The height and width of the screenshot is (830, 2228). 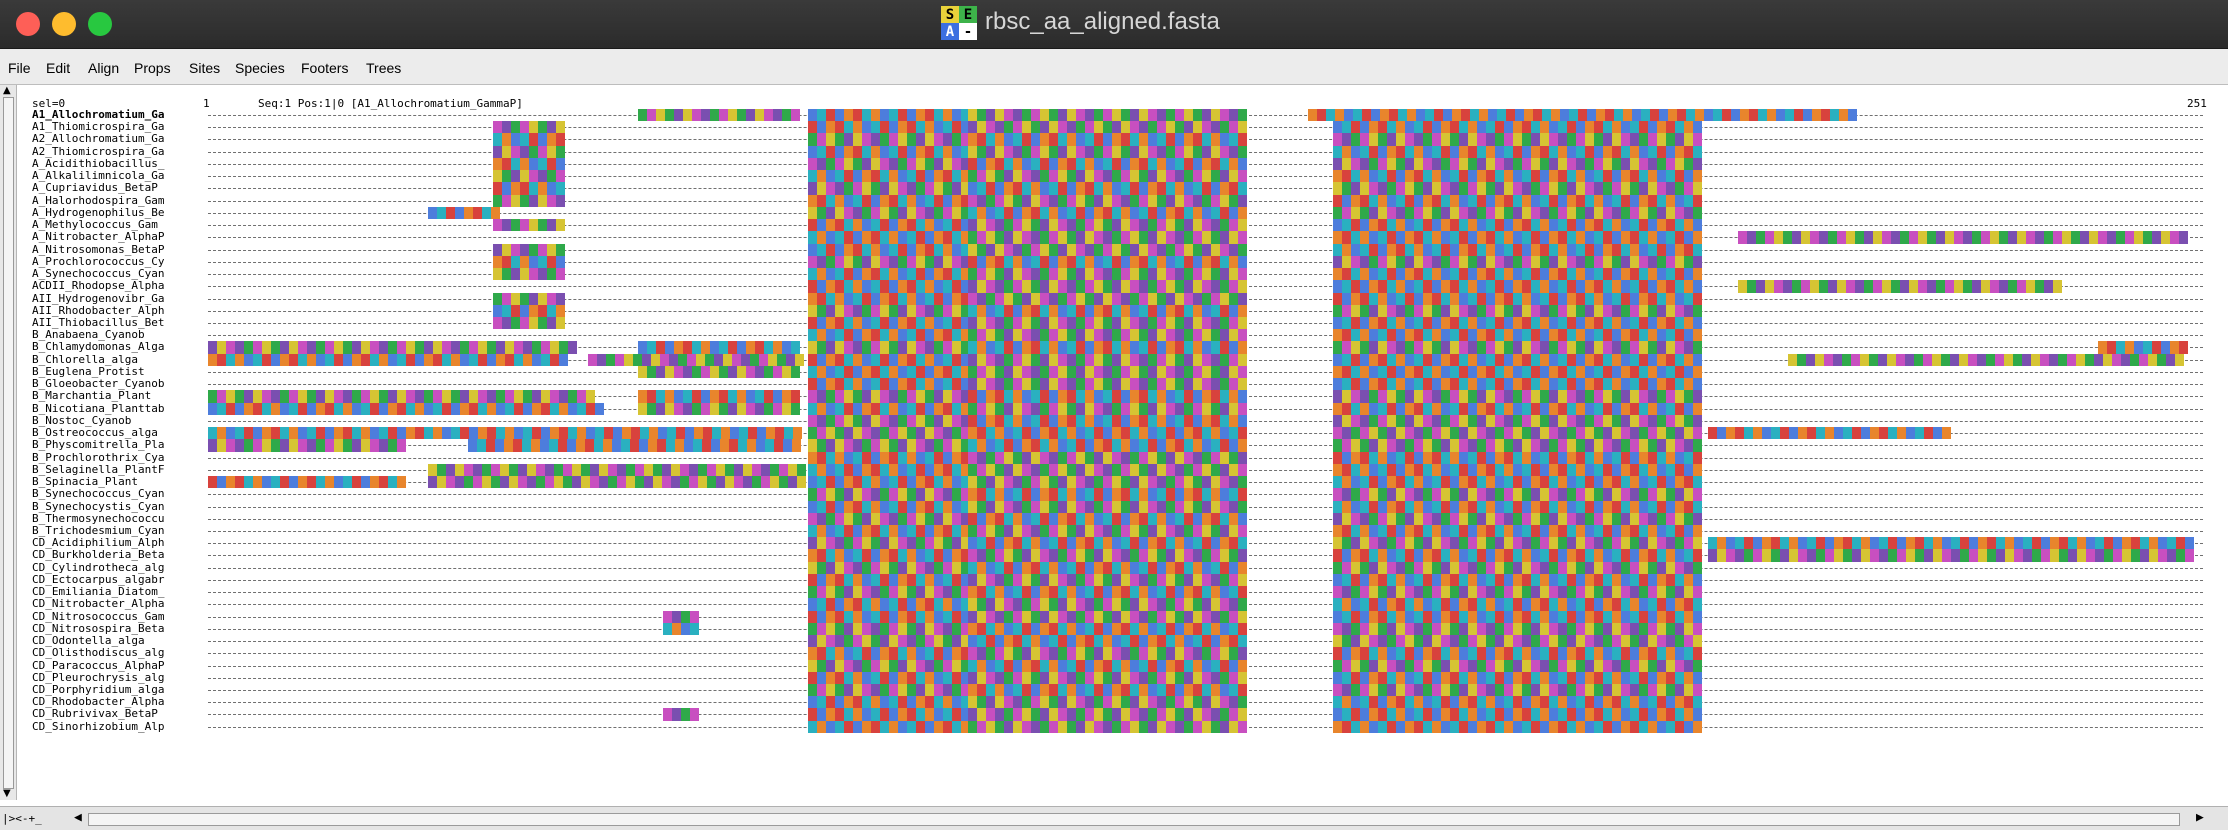 What do you see at coordinates (112, 213) in the screenshot?
I see `sequence-name: A_Hydrogenophilus_Be` at bounding box center [112, 213].